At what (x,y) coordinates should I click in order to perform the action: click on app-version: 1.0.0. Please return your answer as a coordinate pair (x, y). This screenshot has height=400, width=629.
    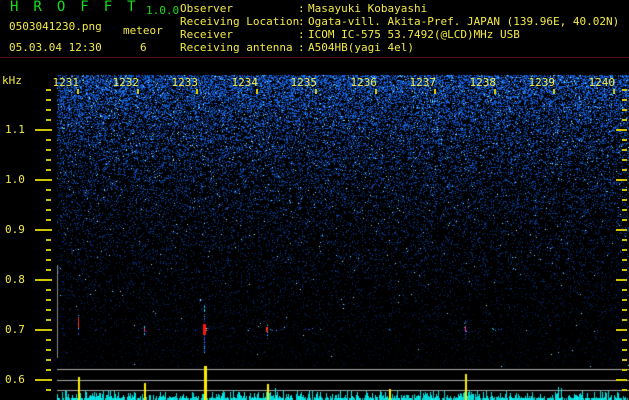
    Looking at the image, I should click on (163, 10).